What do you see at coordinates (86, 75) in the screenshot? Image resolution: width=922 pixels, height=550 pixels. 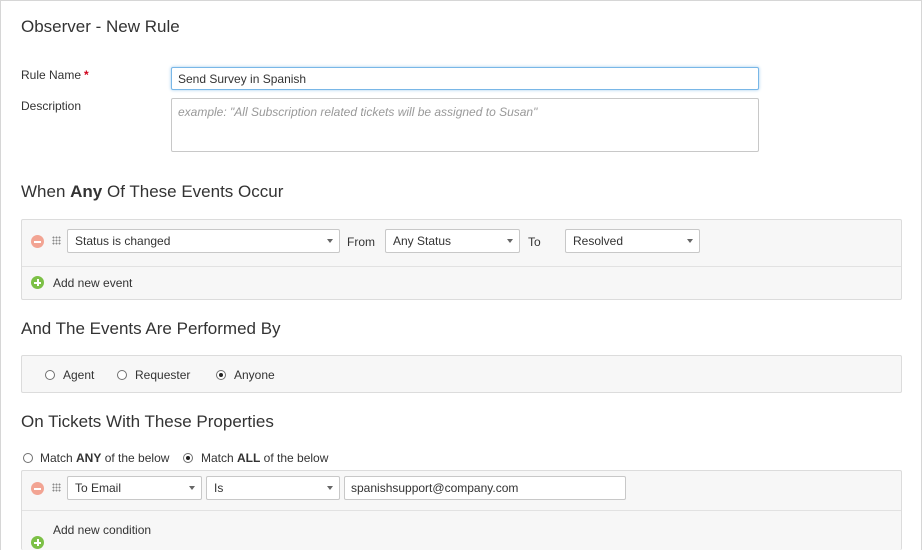 I see `required-mark: *` at bounding box center [86, 75].